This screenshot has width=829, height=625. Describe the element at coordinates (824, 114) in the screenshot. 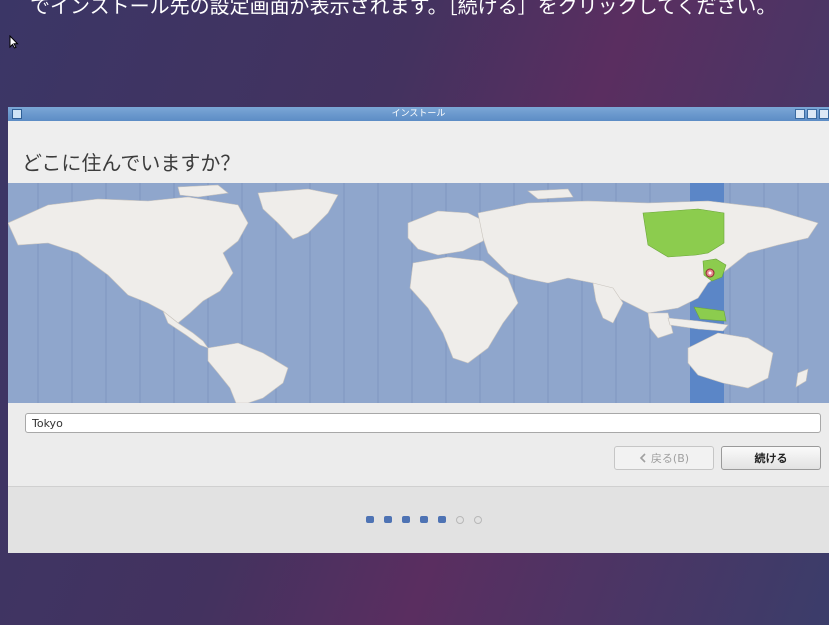

I see `close-button` at that location.